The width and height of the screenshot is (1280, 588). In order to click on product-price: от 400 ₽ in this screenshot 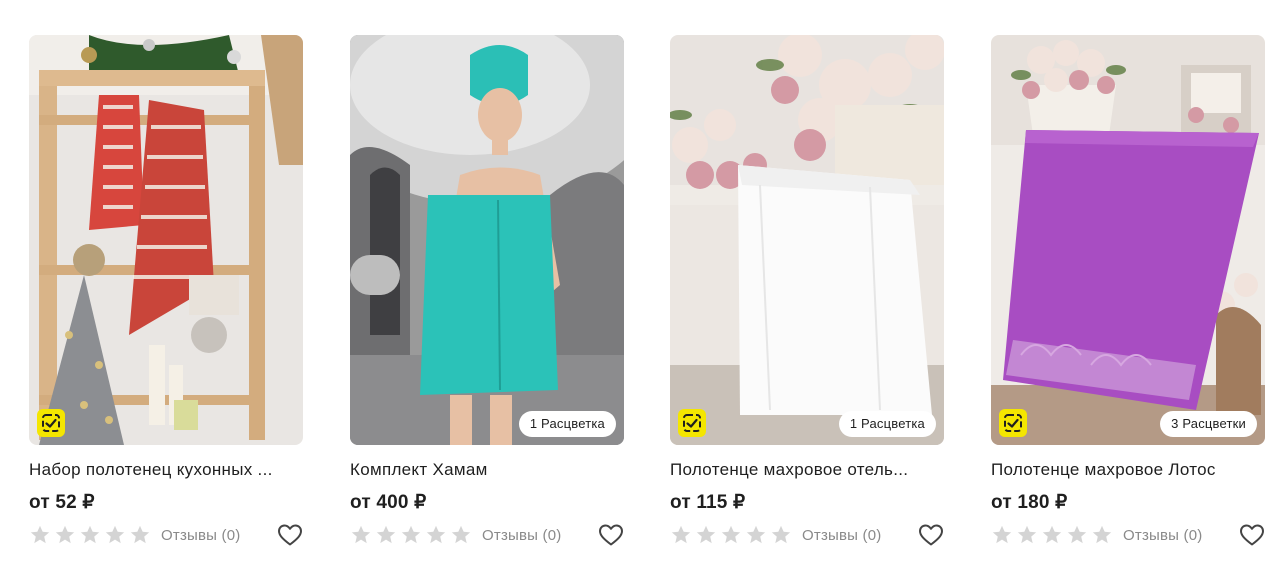, I will do `click(388, 502)`.